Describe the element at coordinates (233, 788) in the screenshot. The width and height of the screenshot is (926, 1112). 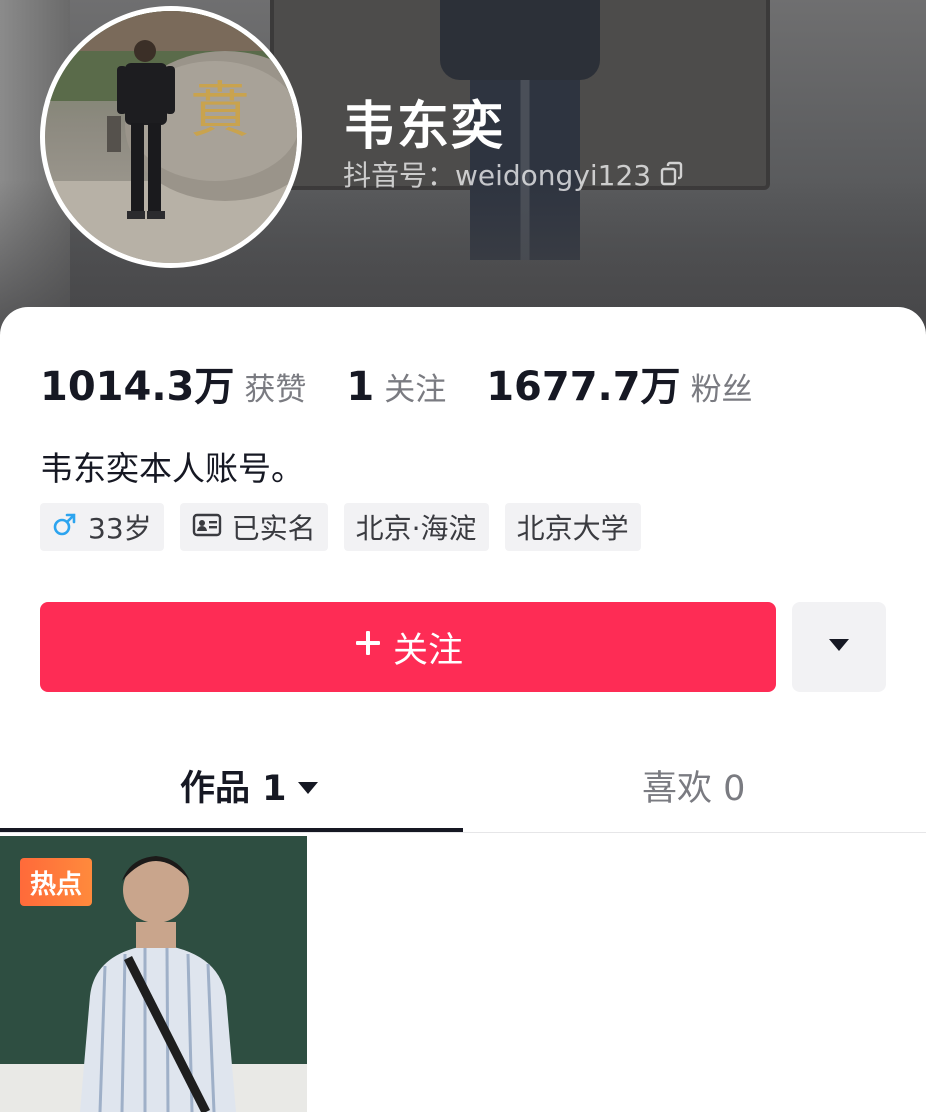
I see `tab-works-label: 作品 1` at that location.